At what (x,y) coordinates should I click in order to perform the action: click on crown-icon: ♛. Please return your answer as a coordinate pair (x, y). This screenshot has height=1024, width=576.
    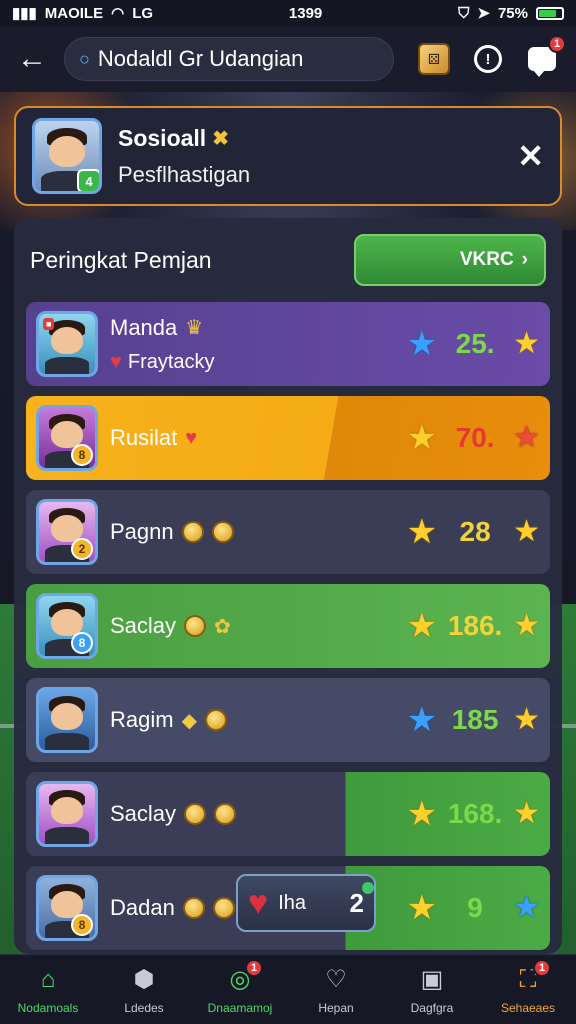
    Looking at the image, I should click on (194, 328).